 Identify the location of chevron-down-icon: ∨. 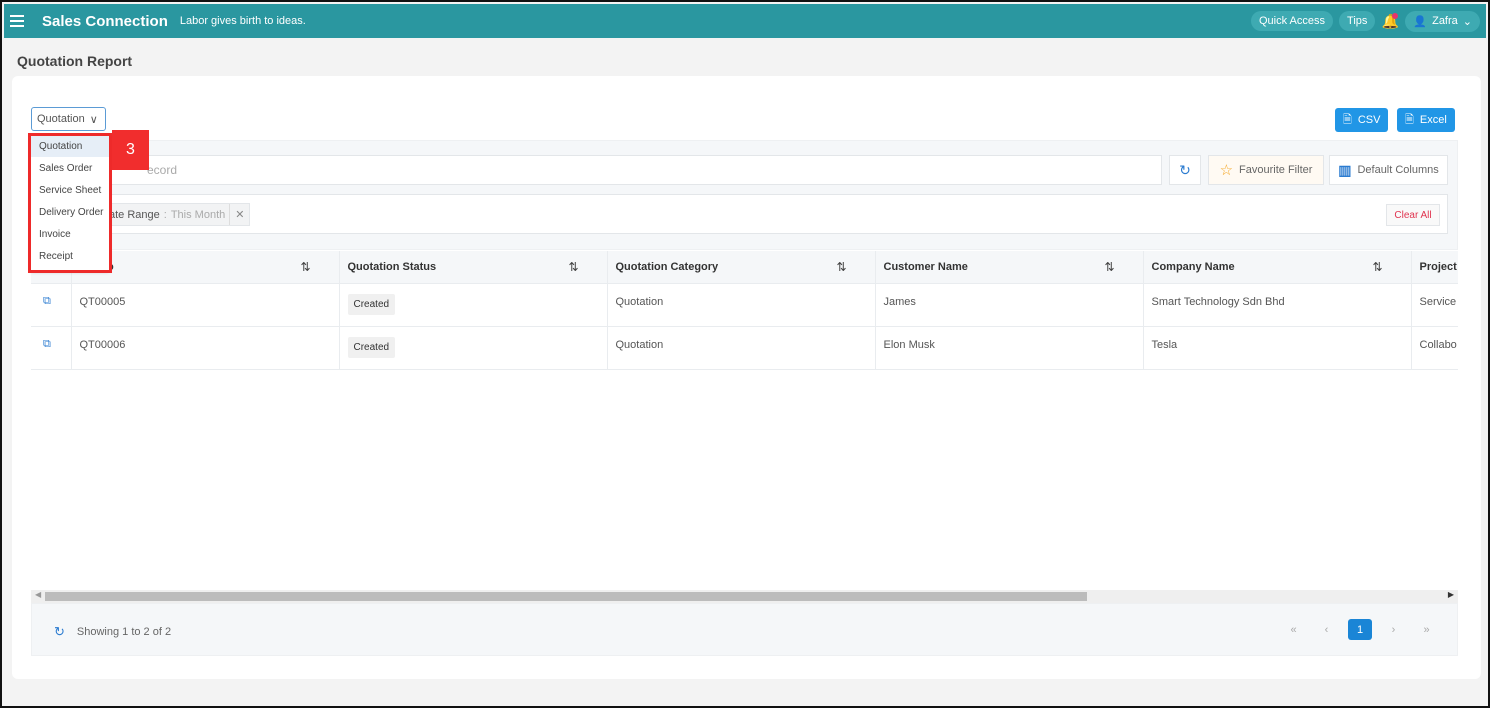
(93, 119).